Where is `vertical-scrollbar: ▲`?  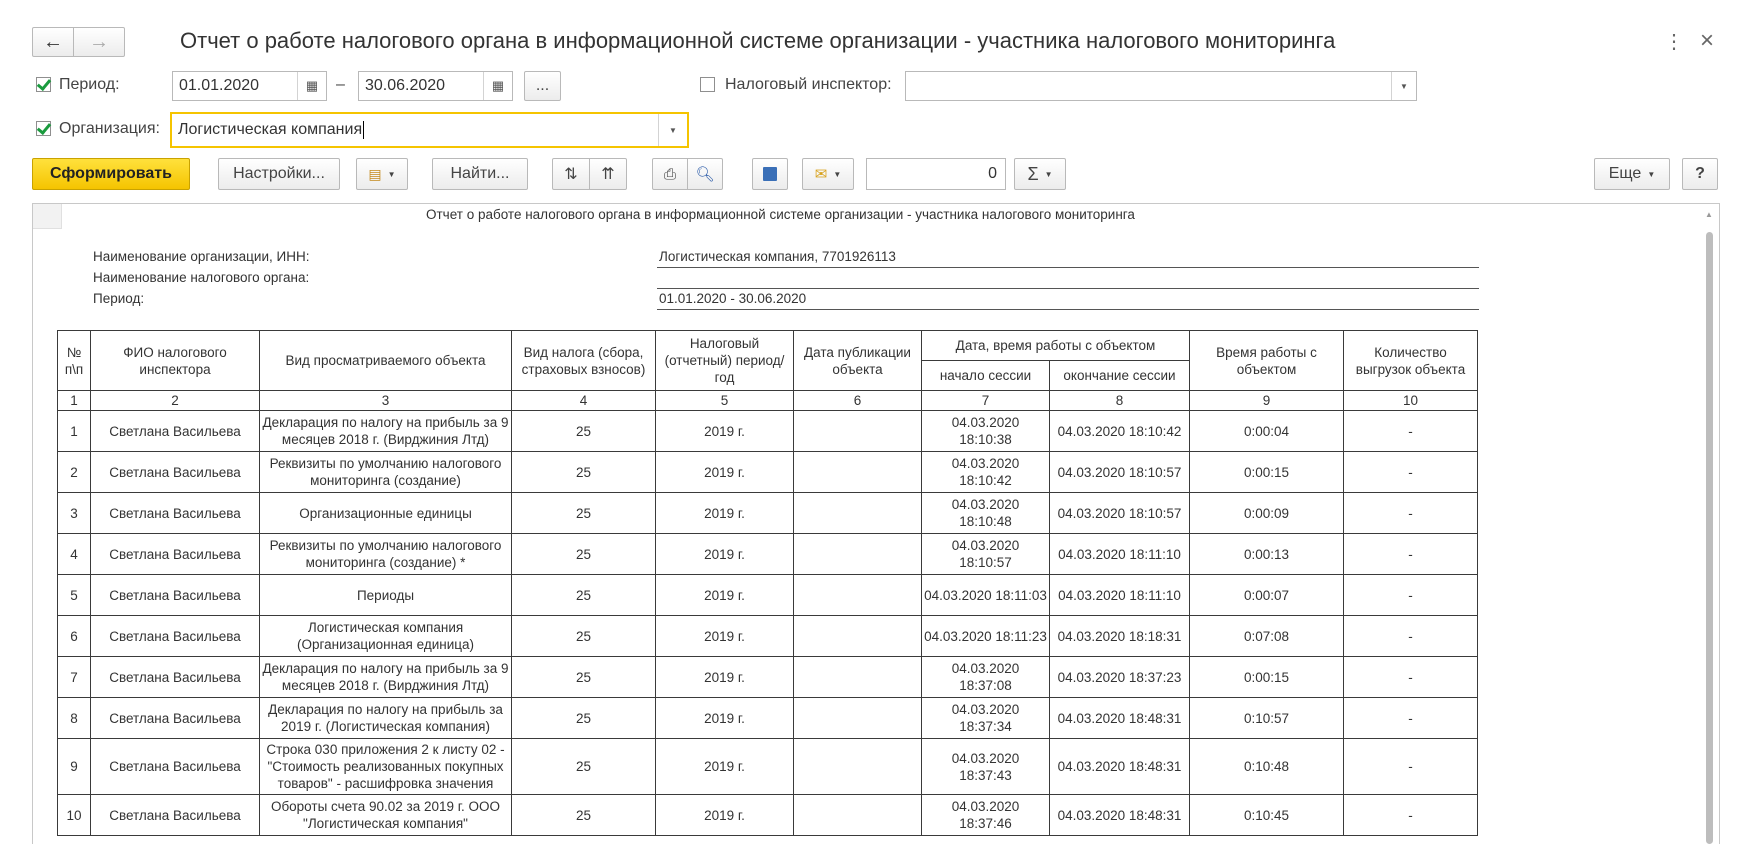 vertical-scrollbar: ▲ is located at coordinates (1710, 524).